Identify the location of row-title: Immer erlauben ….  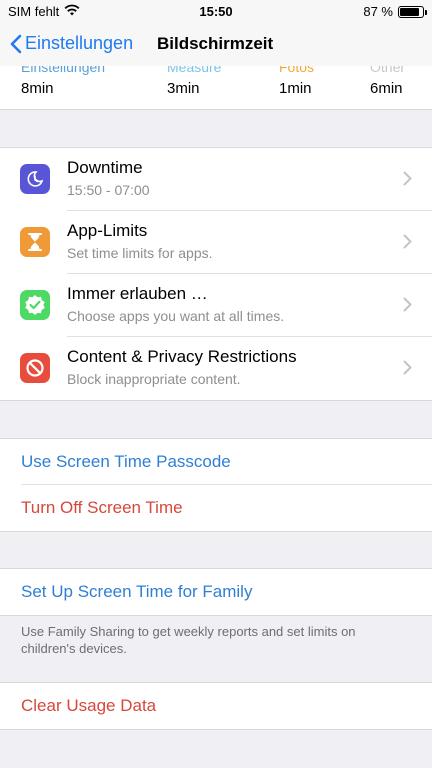
(137, 293).